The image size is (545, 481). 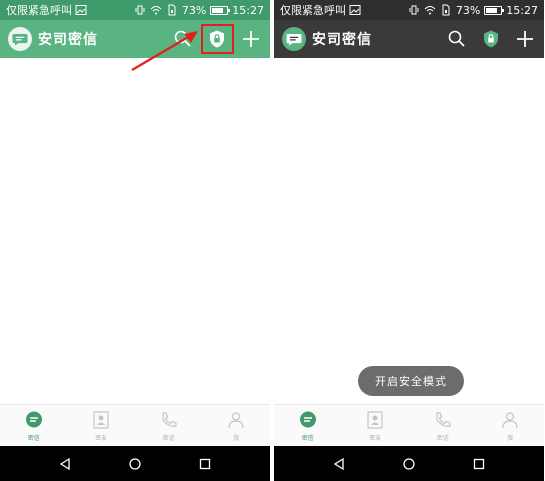 I want to click on secure-mode-button, so click(x=491, y=39).